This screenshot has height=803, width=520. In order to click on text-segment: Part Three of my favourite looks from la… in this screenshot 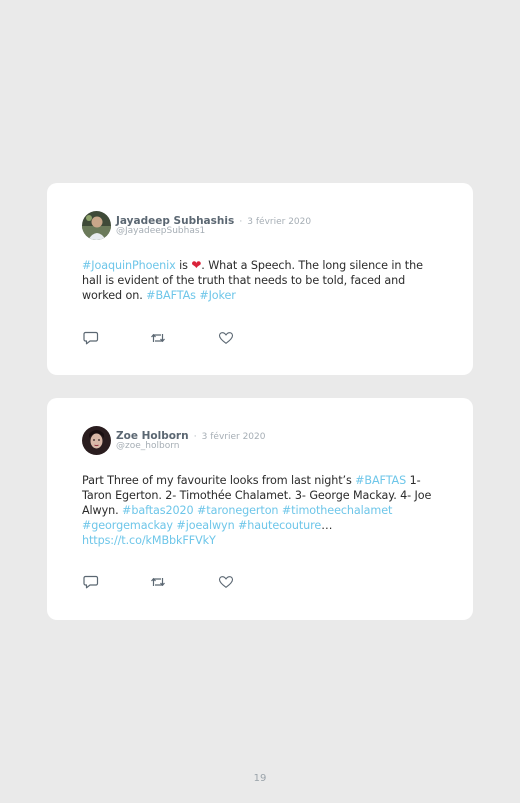, I will do `click(219, 480)`.